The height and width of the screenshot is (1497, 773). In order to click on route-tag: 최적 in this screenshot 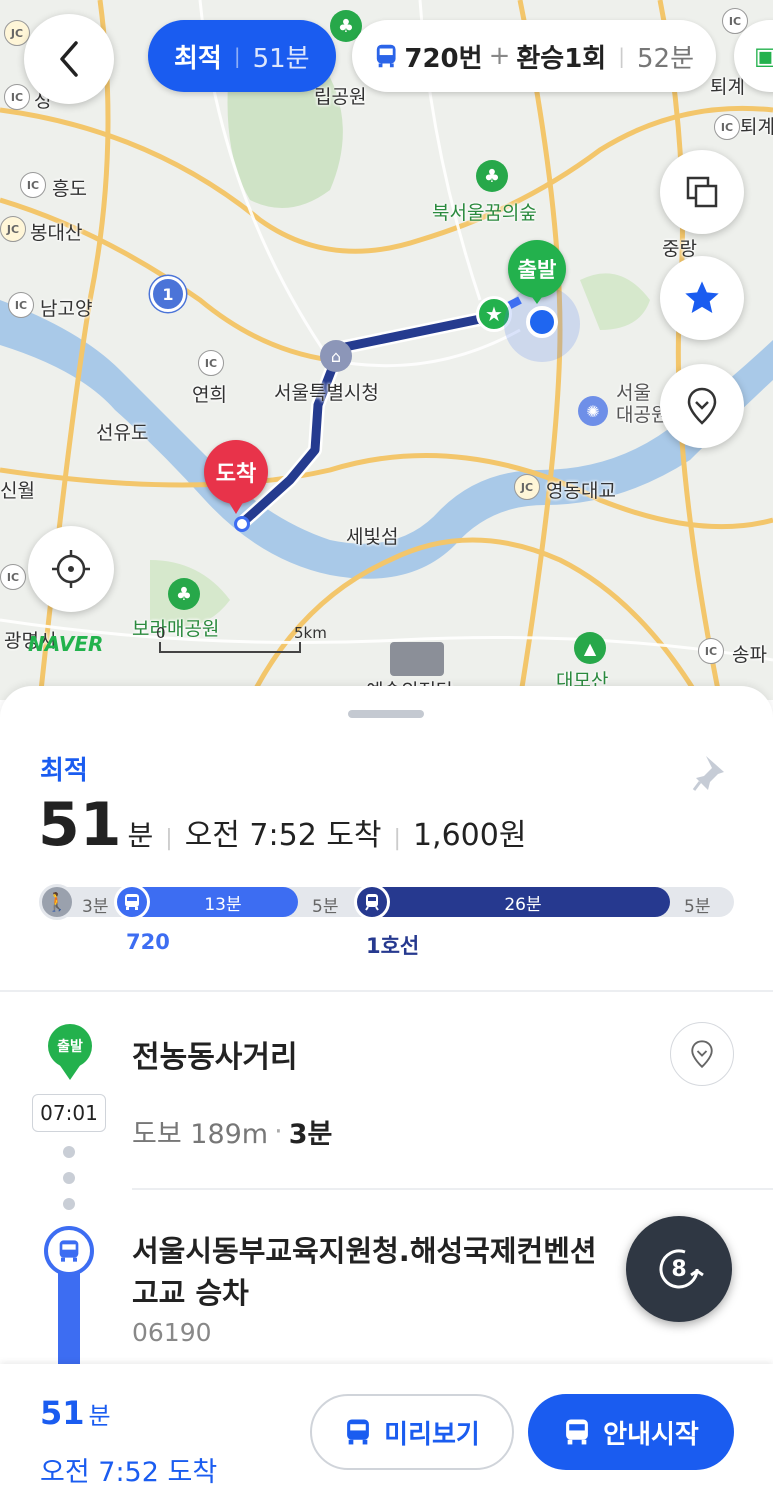, I will do `click(64, 771)`.